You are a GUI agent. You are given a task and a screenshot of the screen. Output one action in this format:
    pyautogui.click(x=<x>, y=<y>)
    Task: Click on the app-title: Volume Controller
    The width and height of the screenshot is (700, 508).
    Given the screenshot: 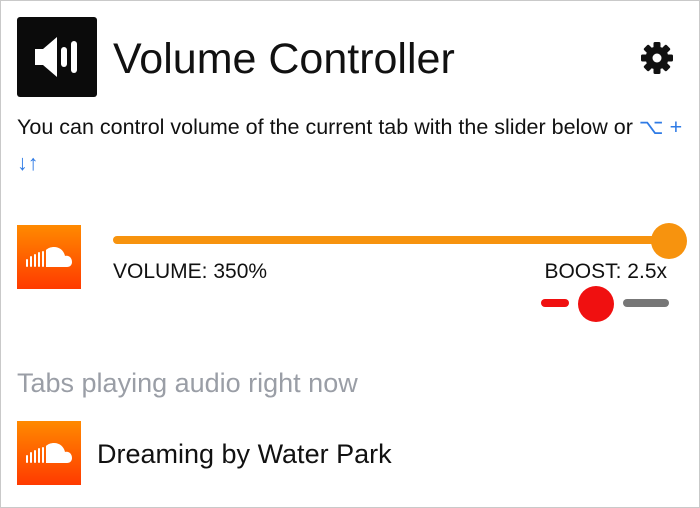 What is the action you would take?
    pyautogui.click(x=284, y=59)
    